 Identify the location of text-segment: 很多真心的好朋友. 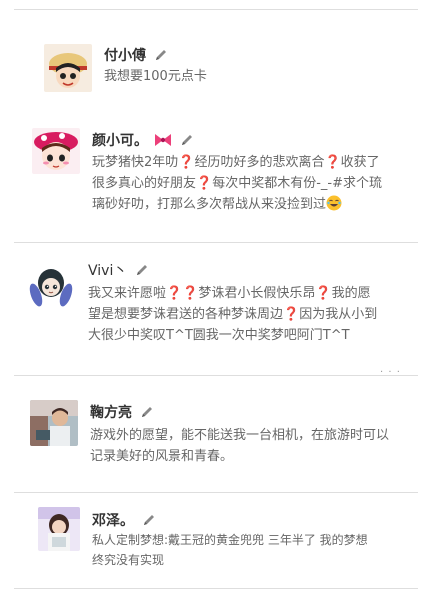
(144, 183).